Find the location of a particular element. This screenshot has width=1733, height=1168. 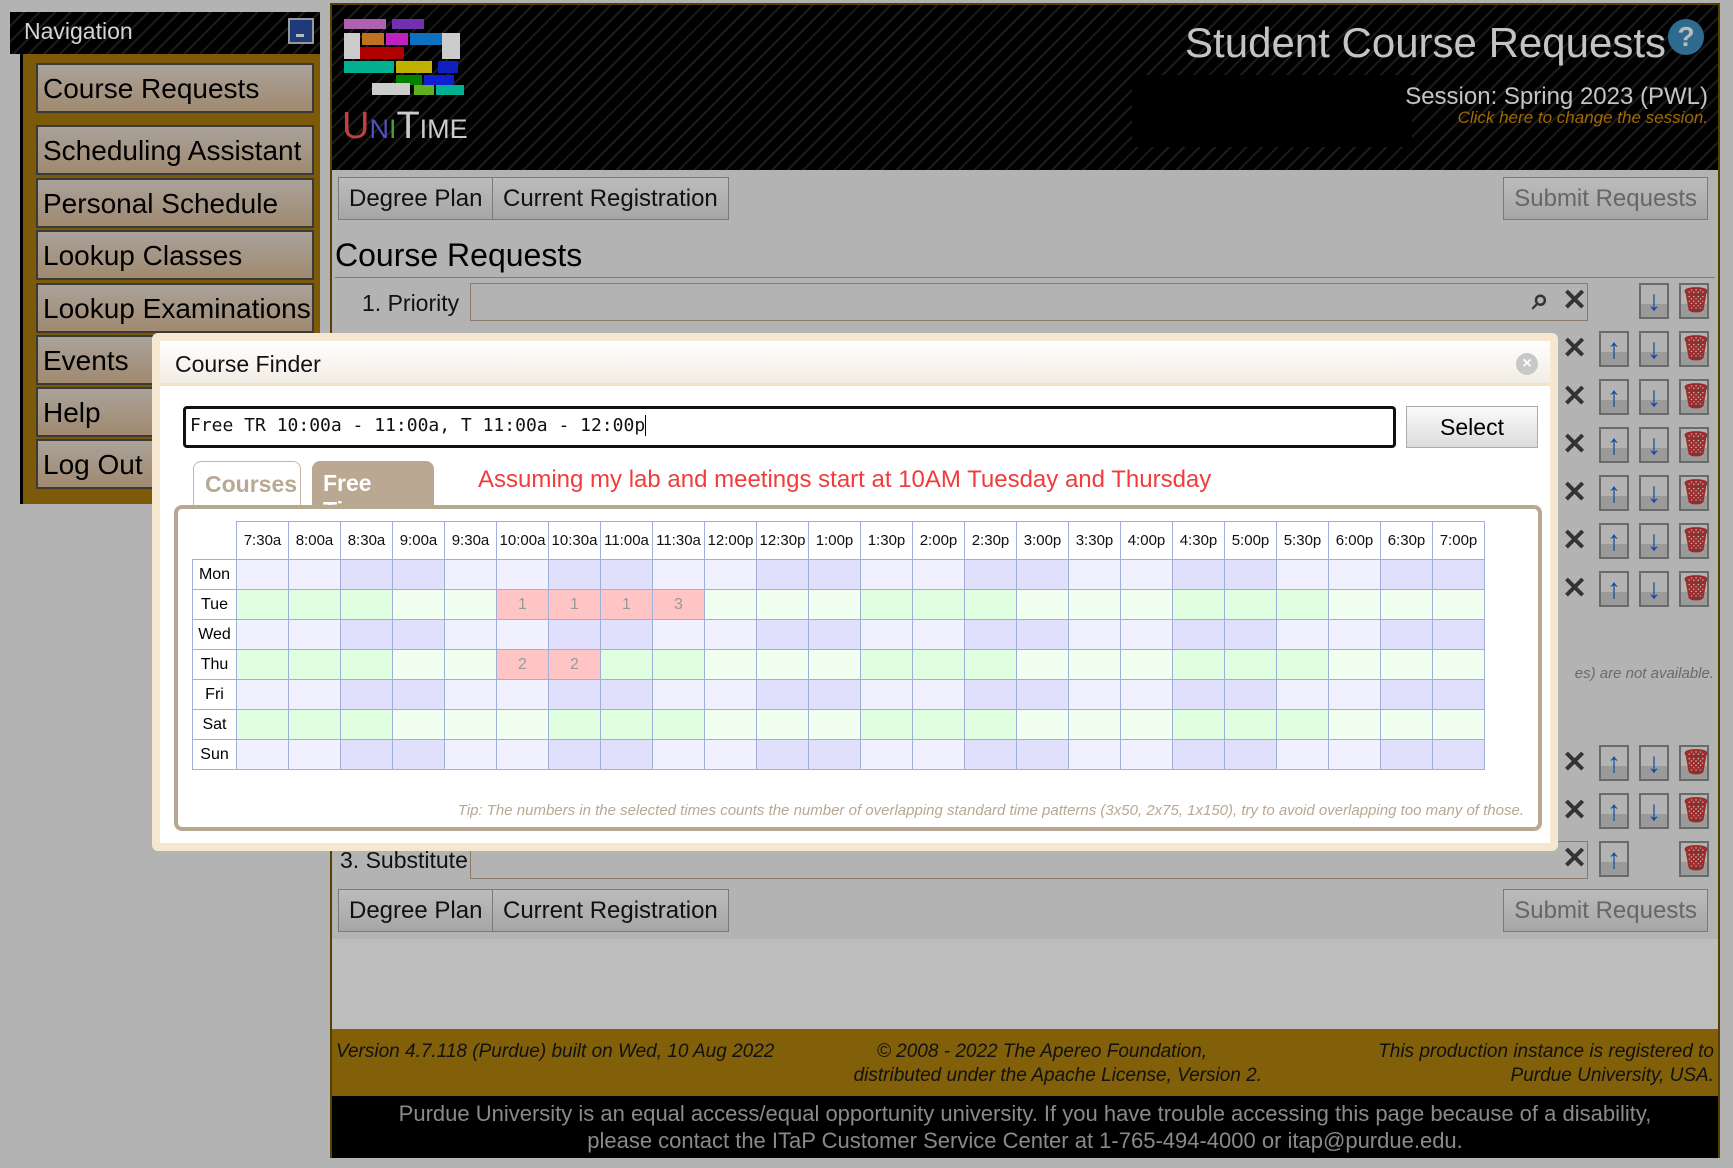

minimize-icon is located at coordinates (301, 31).